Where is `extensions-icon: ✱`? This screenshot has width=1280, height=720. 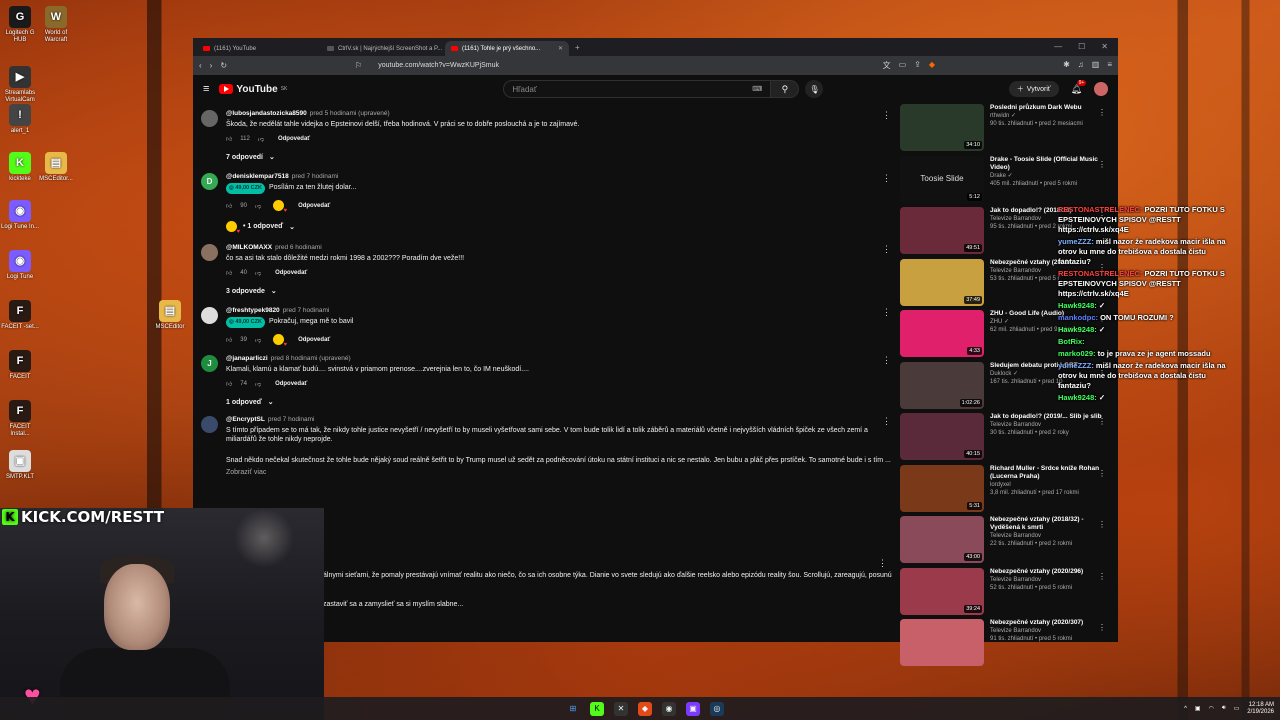
extensions-icon: ✱ is located at coordinates (1066, 65).